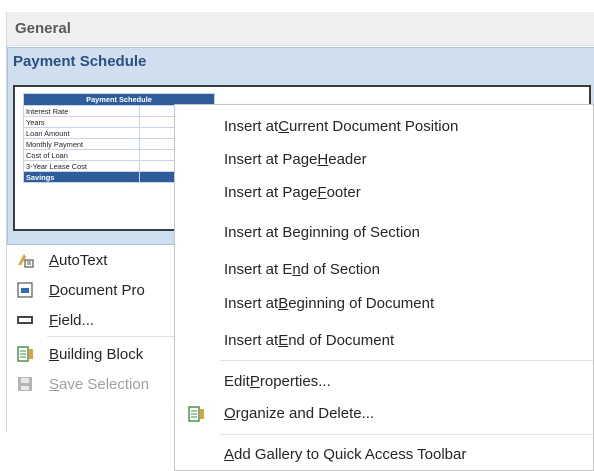  What do you see at coordinates (384, 454) in the screenshot?
I see `menu-item-add-gallery-quick-access: Add Gallery to Quick Access Toolbar` at bounding box center [384, 454].